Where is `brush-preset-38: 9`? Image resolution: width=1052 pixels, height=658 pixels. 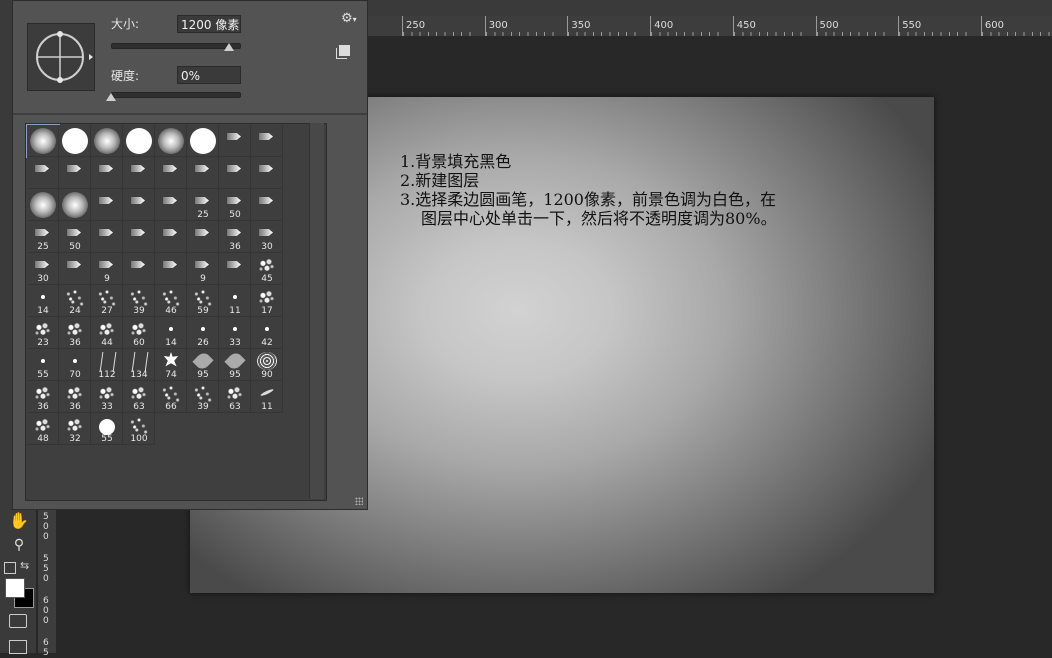
brush-preset-38: 9 is located at coordinates (203, 269).